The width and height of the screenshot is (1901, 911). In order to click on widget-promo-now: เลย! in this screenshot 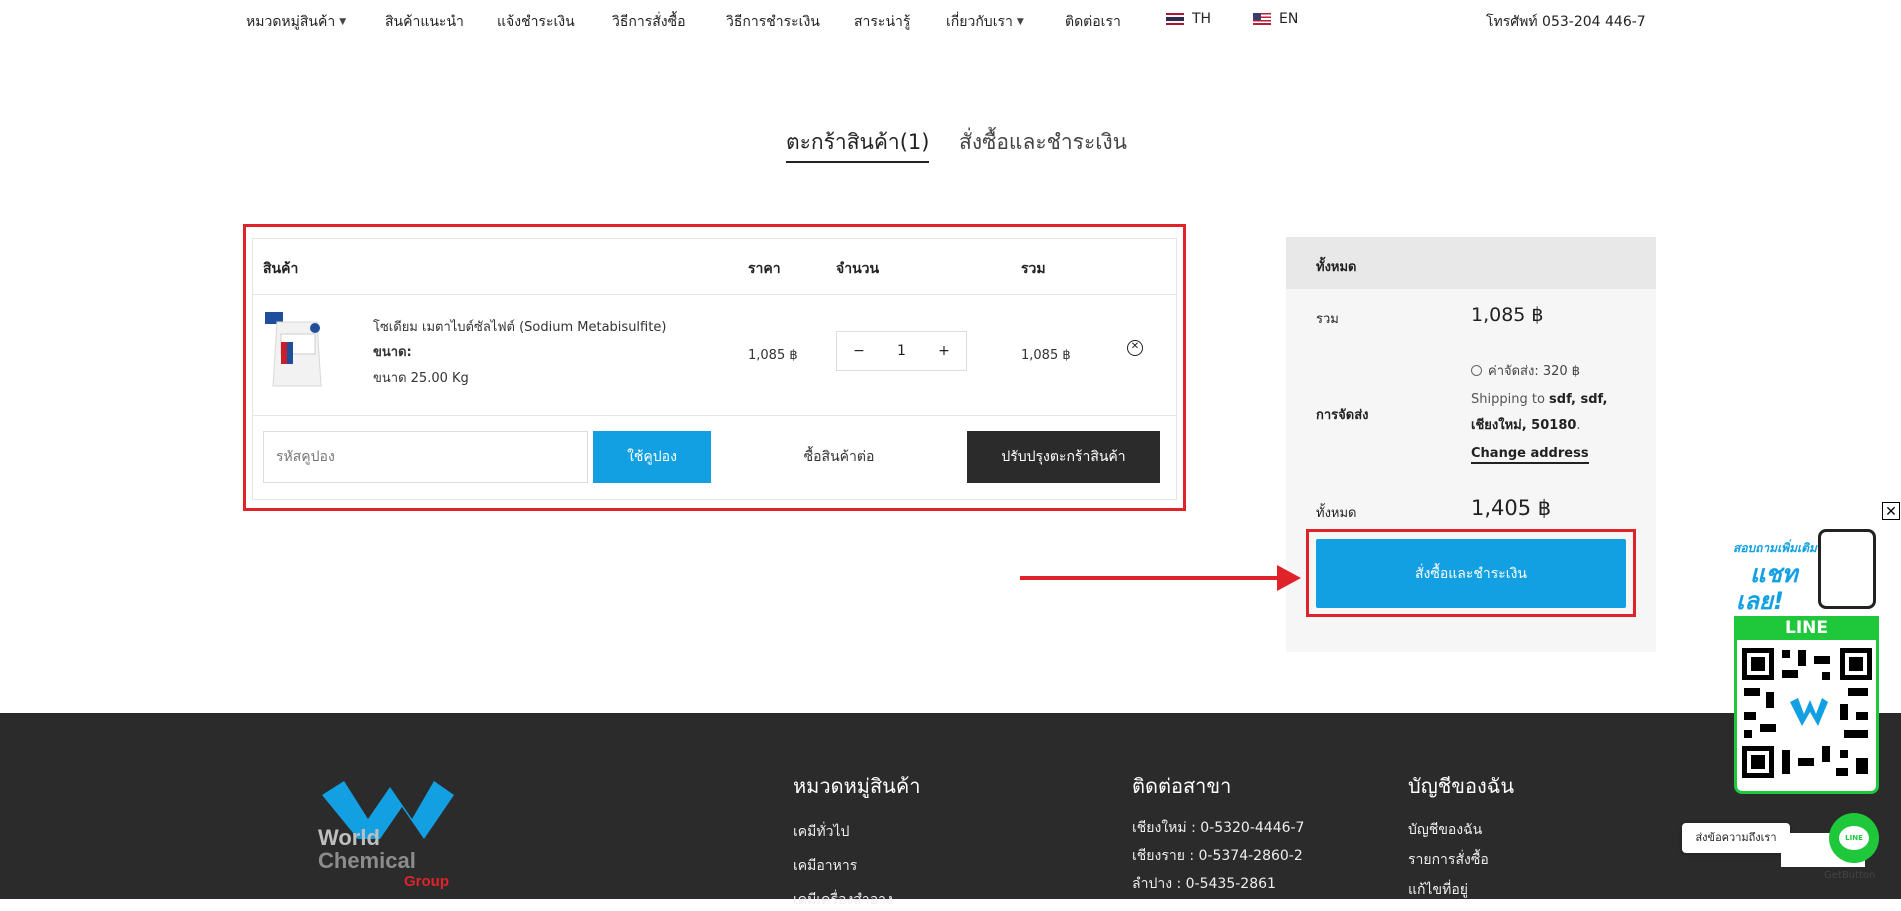, I will do `click(1760, 601)`.